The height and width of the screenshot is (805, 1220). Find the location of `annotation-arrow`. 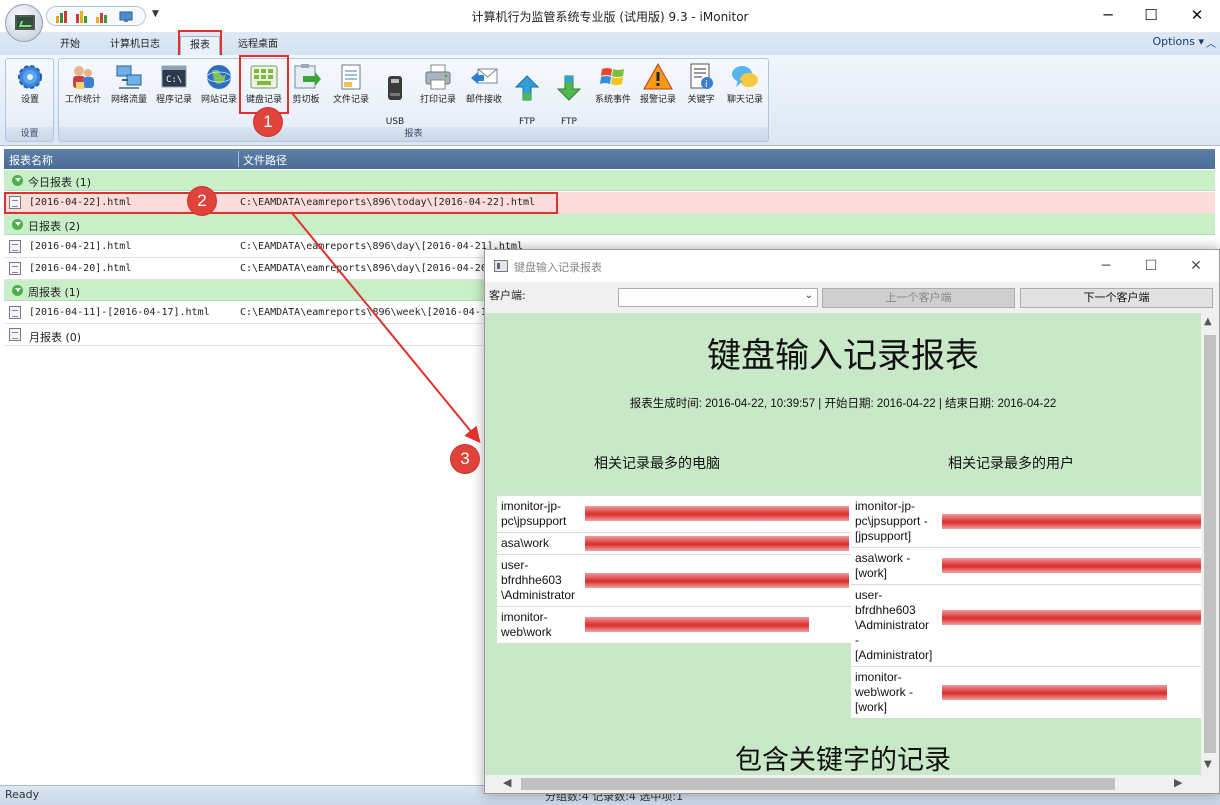

annotation-arrow is located at coordinates (386, 328).